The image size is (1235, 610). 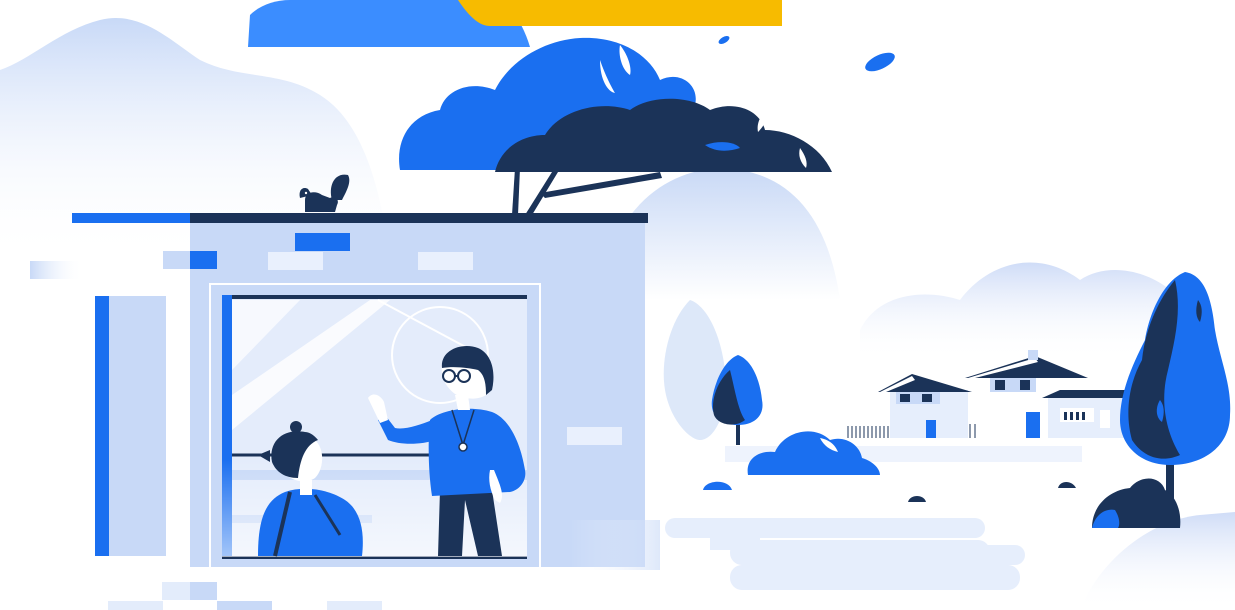 What do you see at coordinates (724, 40) in the screenshot?
I see `leaf-small` at bounding box center [724, 40].